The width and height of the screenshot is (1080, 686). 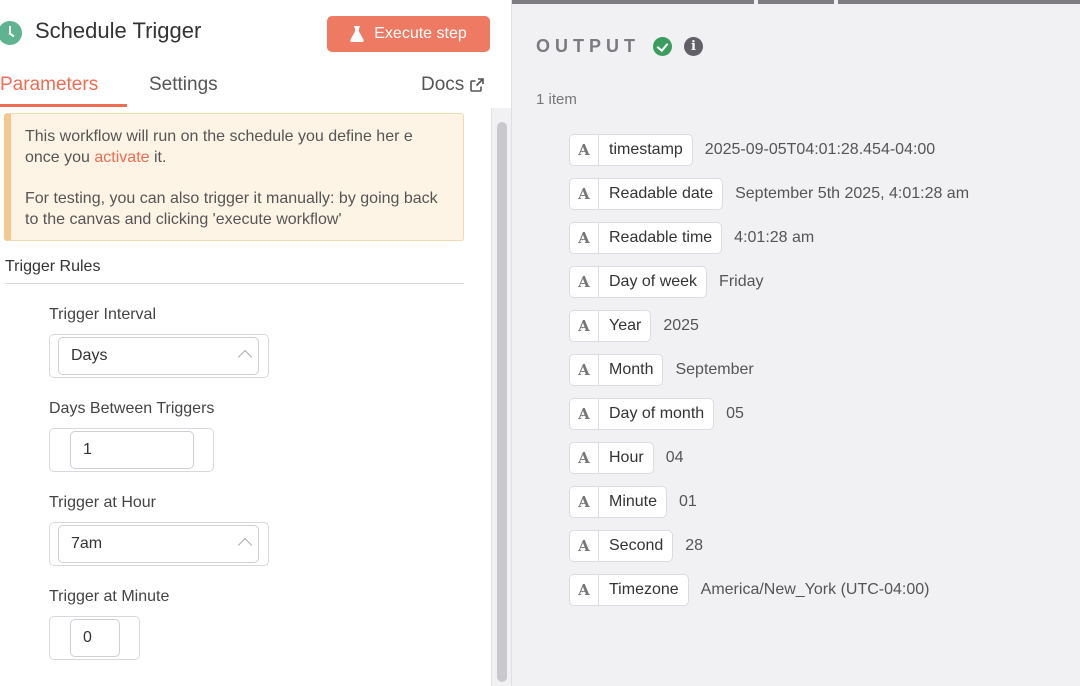 What do you see at coordinates (53, 266) in the screenshot?
I see `trigger-rules-heading: Trigger Rules` at bounding box center [53, 266].